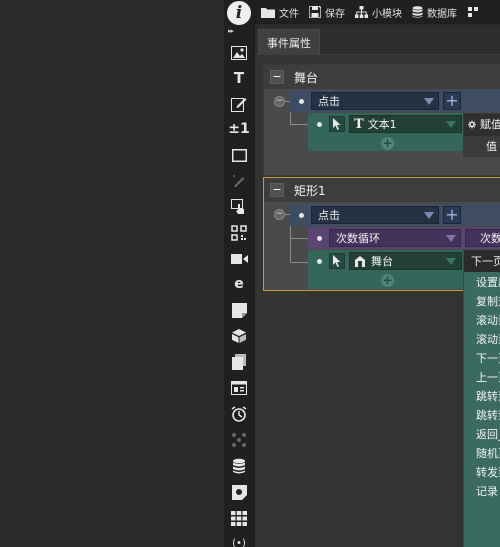  I want to click on rectangle-tool-icon, so click(239, 155).